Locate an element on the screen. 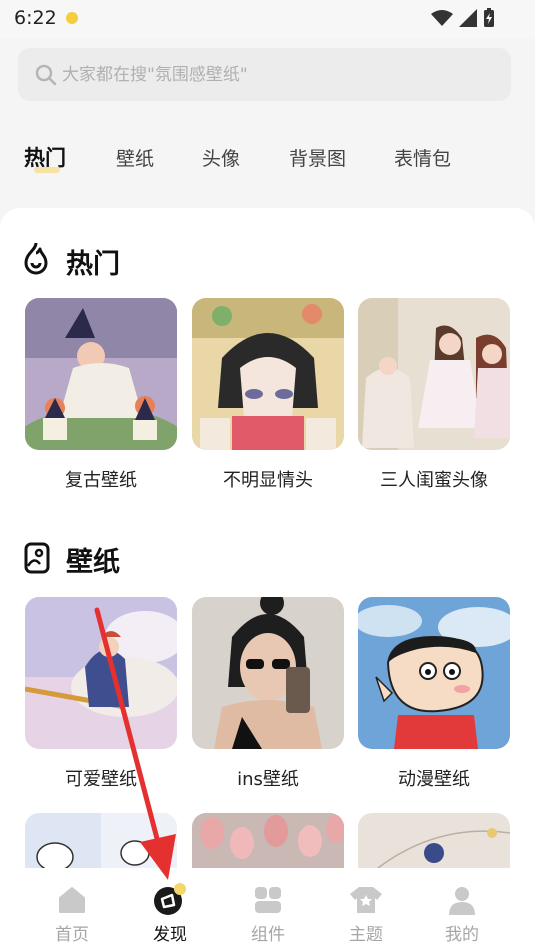 The width and height of the screenshot is (535, 951). wallpaper-caption-ins: ins壁纸 is located at coordinates (268, 779).